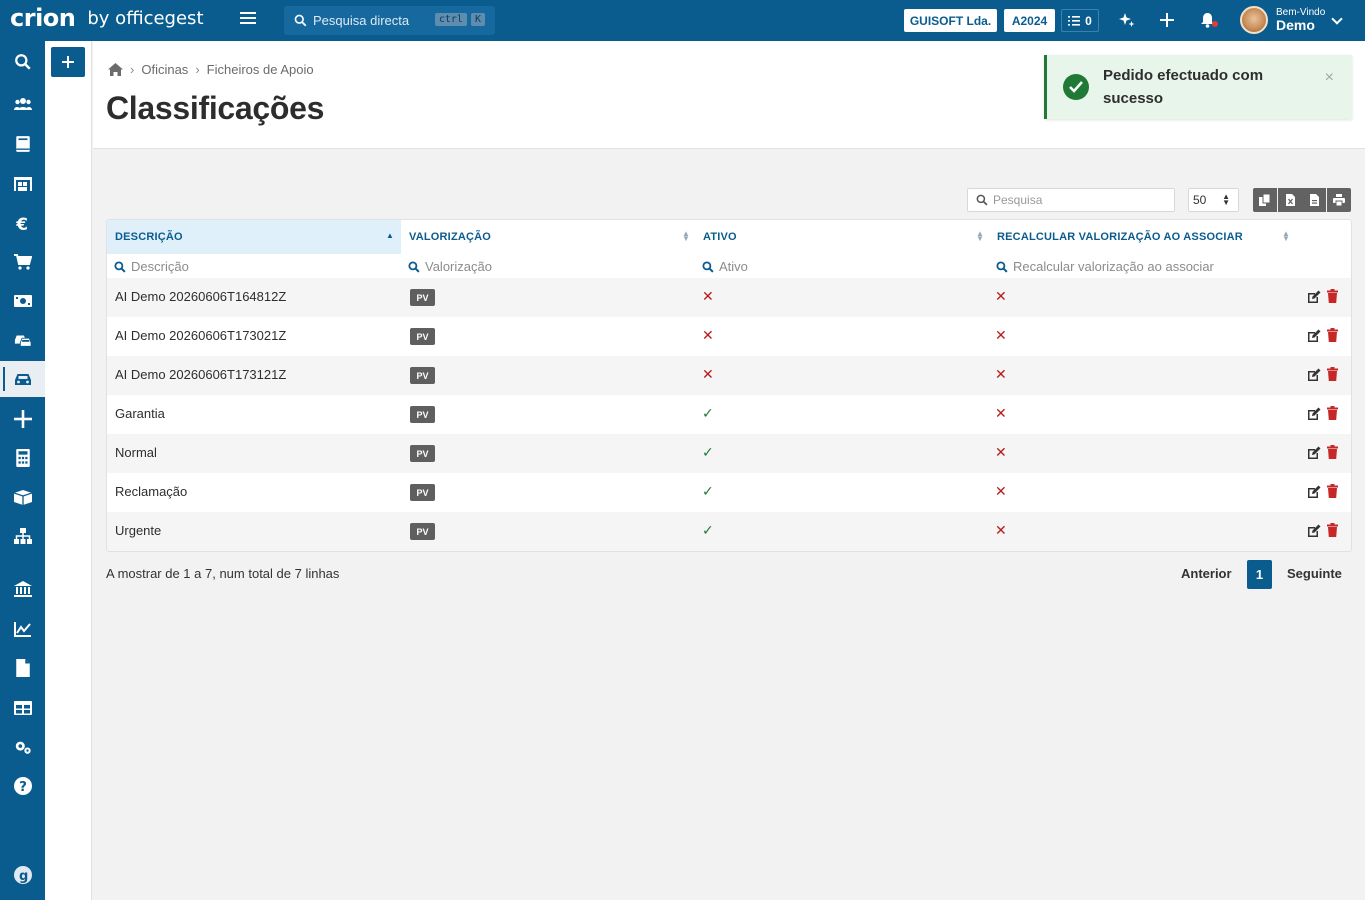 The width and height of the screenshot is (1365, 900). I want to click on table-row: Normal PV ✓ ✕, so click(729, 453).